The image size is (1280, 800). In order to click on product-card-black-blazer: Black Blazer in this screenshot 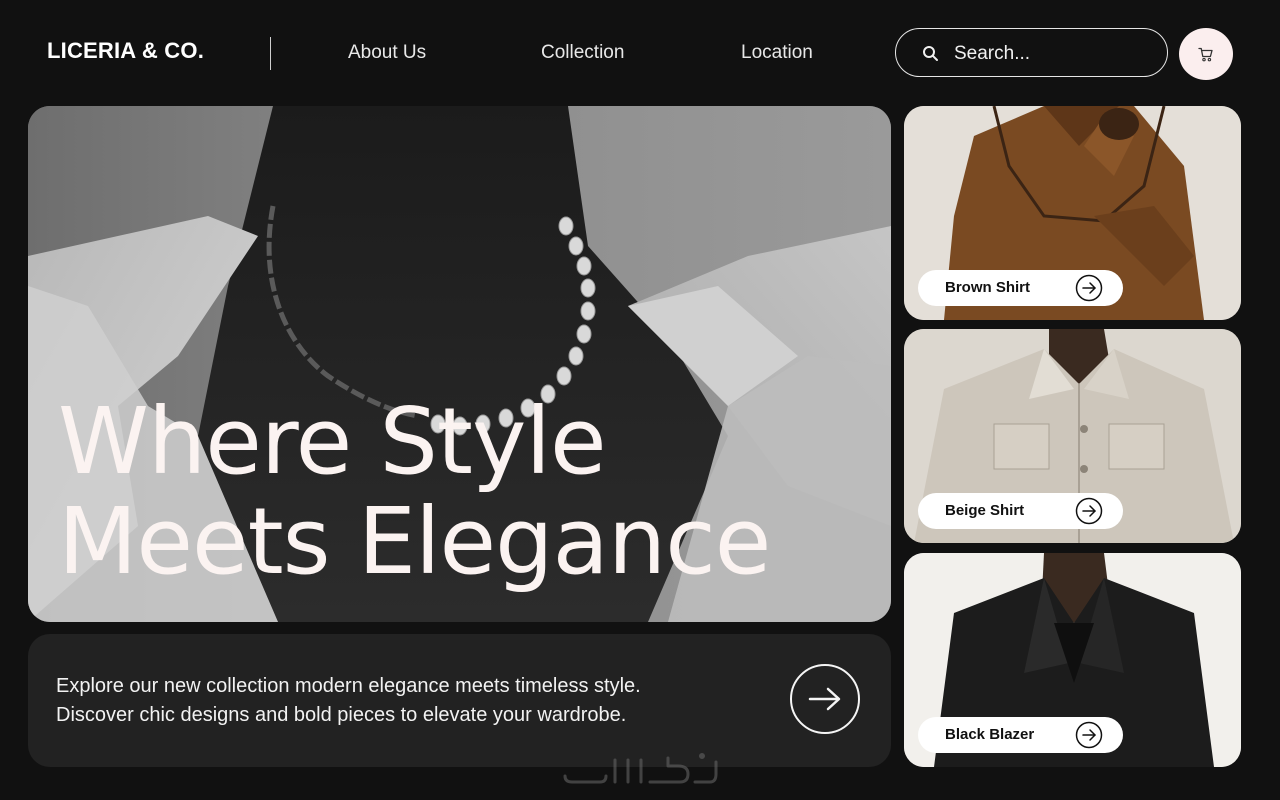, I will do `click(1072, 660)`.